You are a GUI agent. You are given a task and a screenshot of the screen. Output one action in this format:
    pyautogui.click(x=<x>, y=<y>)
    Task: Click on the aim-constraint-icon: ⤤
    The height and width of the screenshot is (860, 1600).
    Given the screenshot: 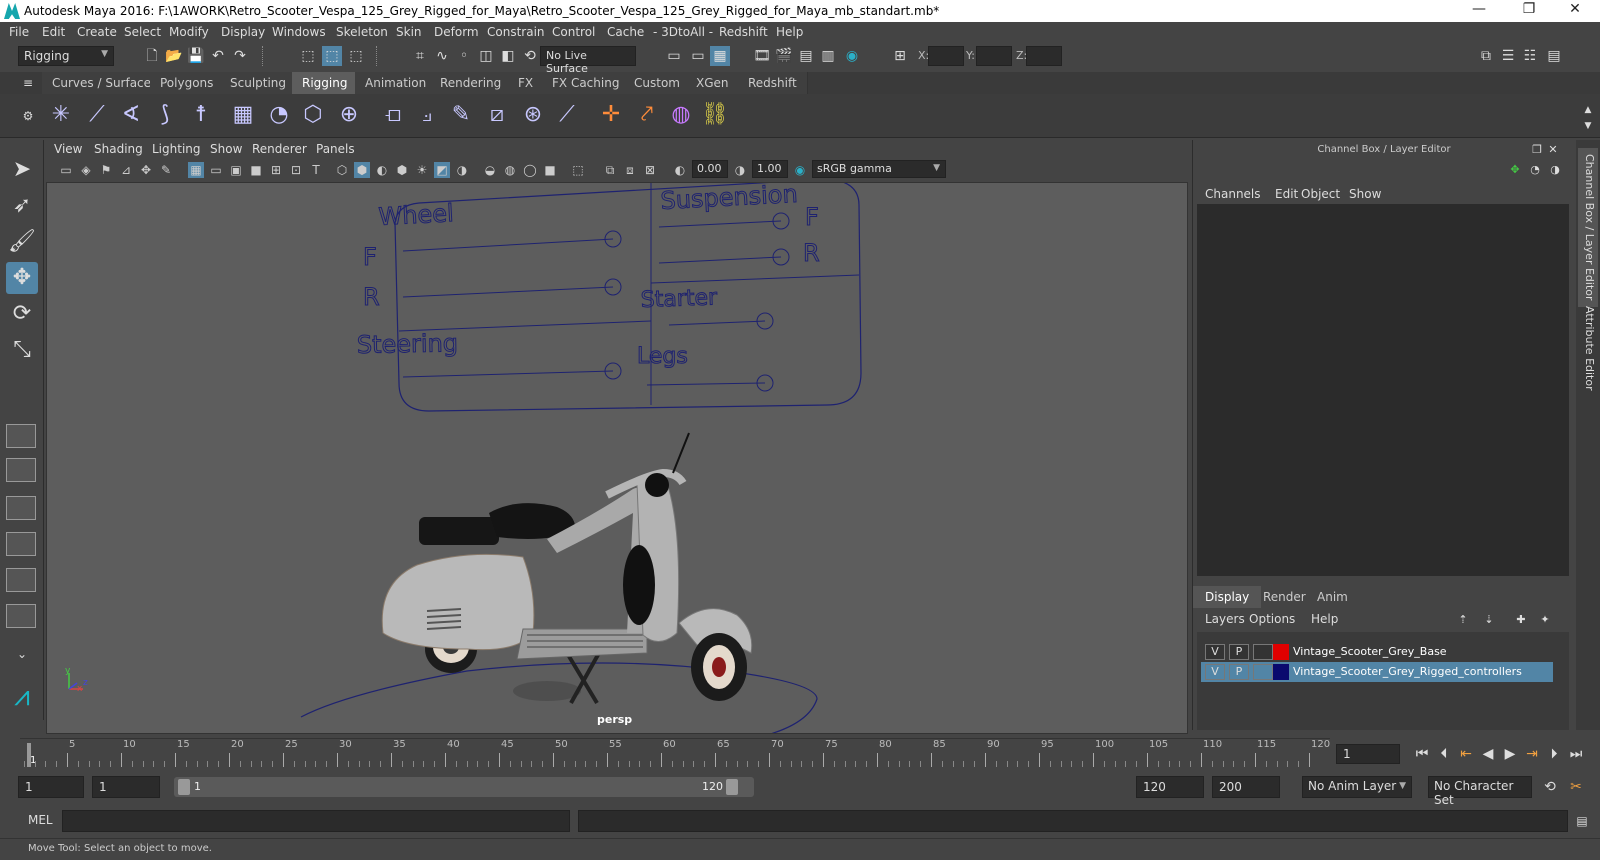 What is the action you would take?
    pyautogui.click(x=647, y=115)
    